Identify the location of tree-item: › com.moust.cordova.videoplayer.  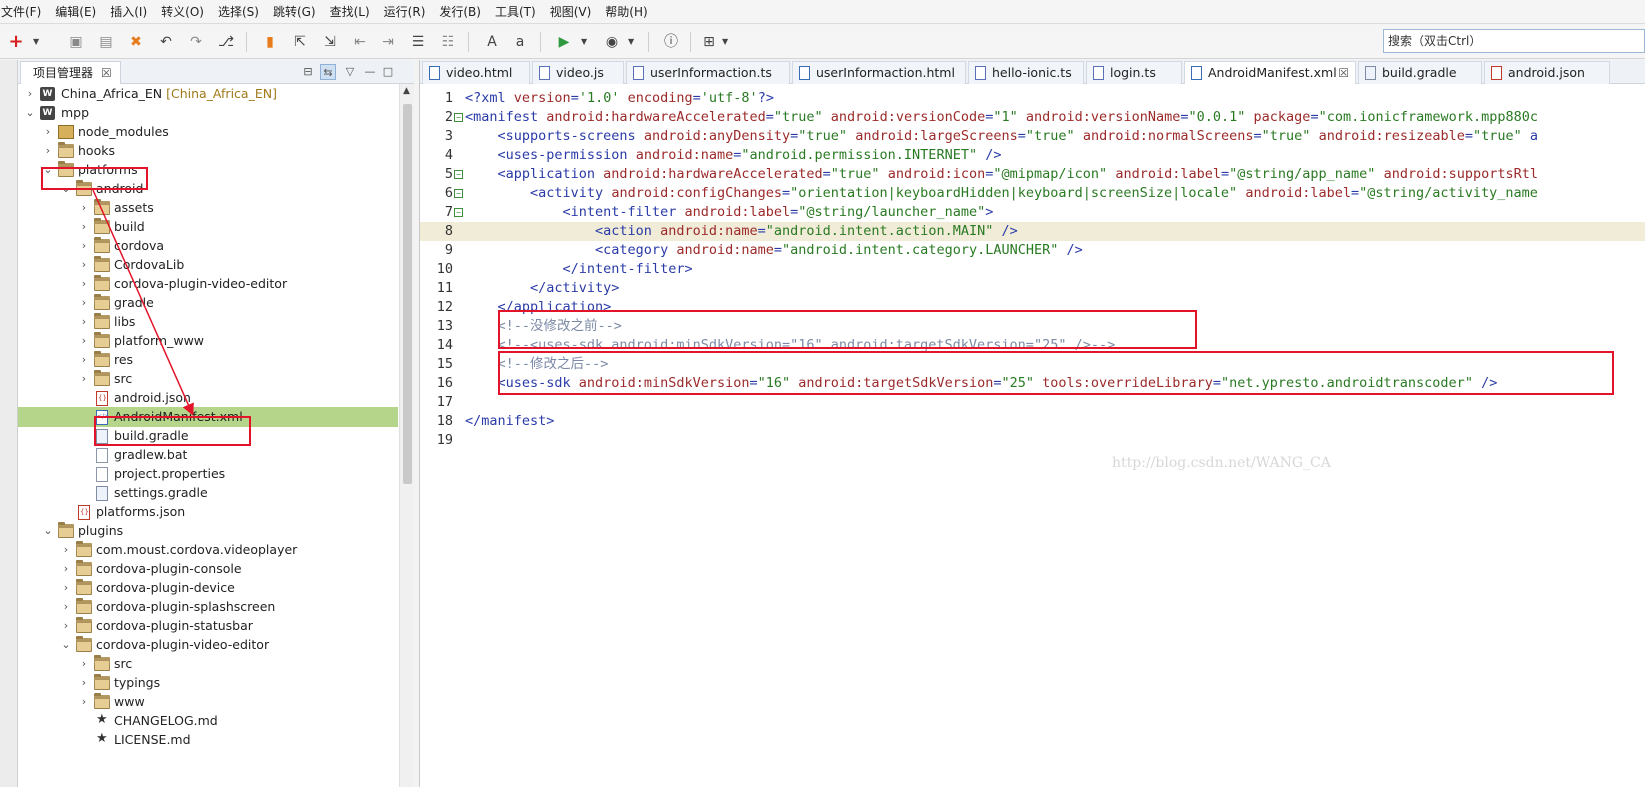
(208, 550).